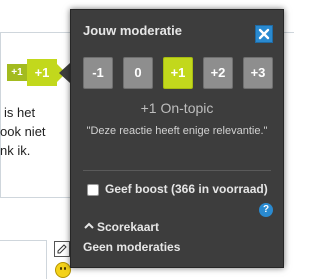 This screenshot has width=320, height=279. What do you see at coordinates (93, 190) in the screenshot?
I see `boost-checkbox` at bounding box center [93, 190].